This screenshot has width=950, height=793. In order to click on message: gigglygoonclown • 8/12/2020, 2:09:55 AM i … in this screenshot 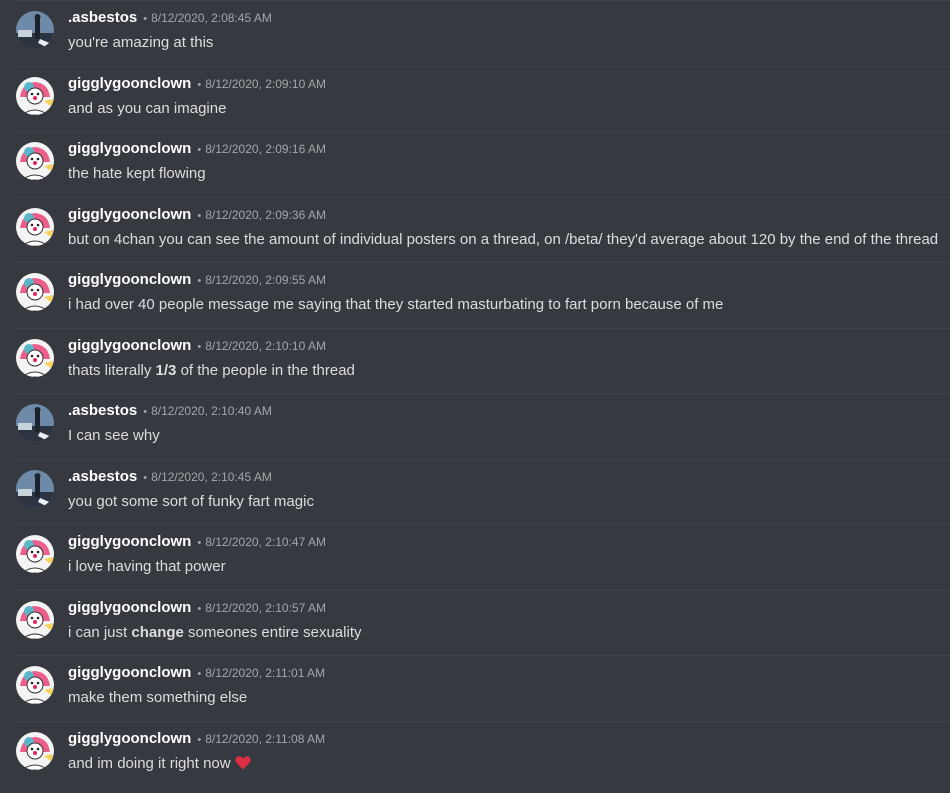, I will do `click(483, 295)`.